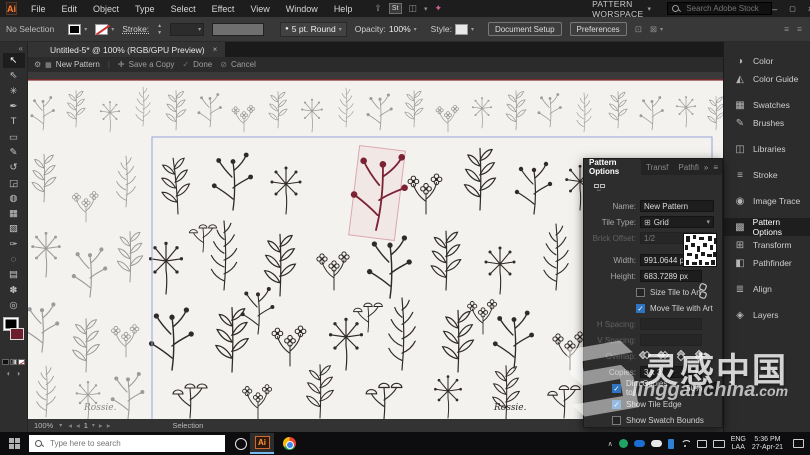  What do you see at coordinates (621, 9) in the screenshot?
I see `workspace-switcher: PATTERN WORSPACE` at bounding box center [621, 9].